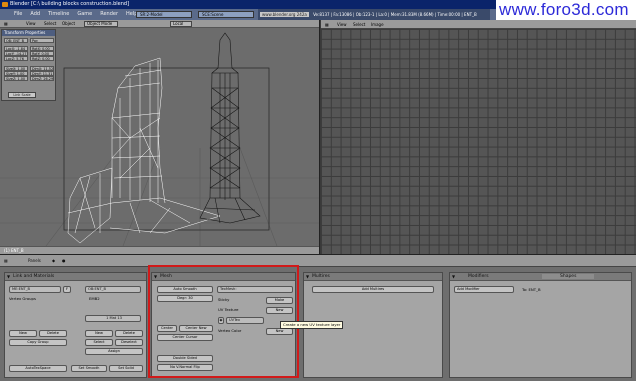  Describe the element at coordinates (540, 277) in the screenshot. I see `panel-header: Modifiers Shapes` at that location.